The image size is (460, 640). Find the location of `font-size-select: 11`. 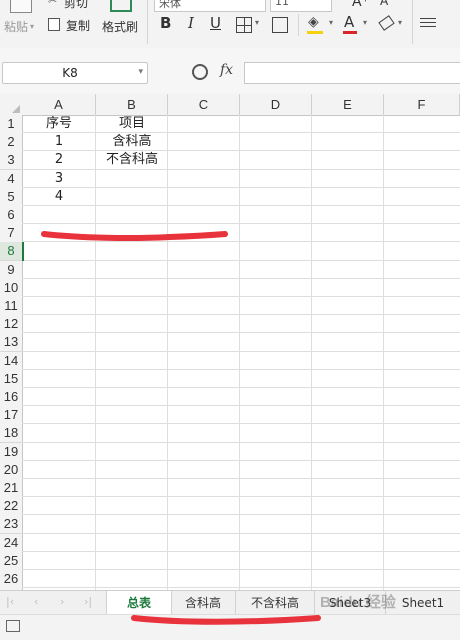

font-size-select: 11 is located at coordinates (301, 6).